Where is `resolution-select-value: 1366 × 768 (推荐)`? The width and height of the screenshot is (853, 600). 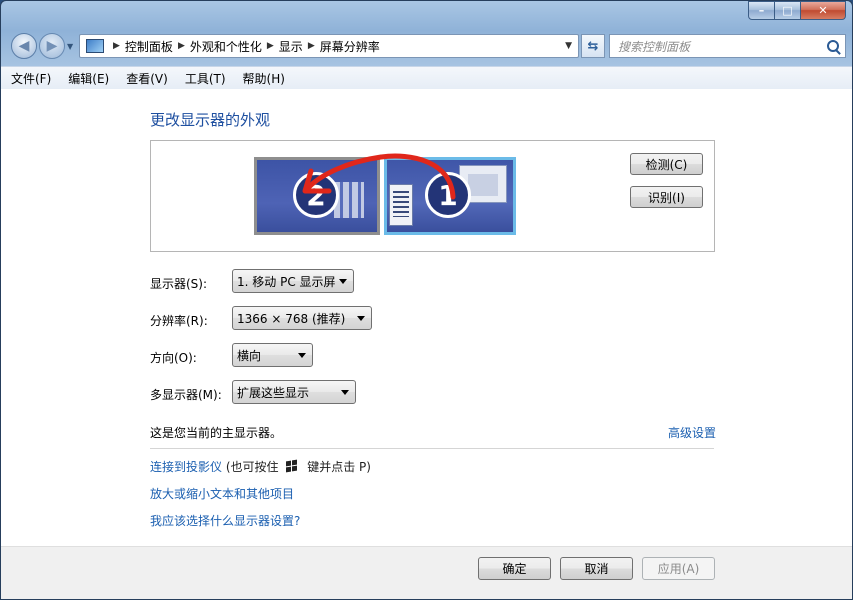 resolution-select-value: 1366 × 768 (推荐) is located at coordinates (291, 318).